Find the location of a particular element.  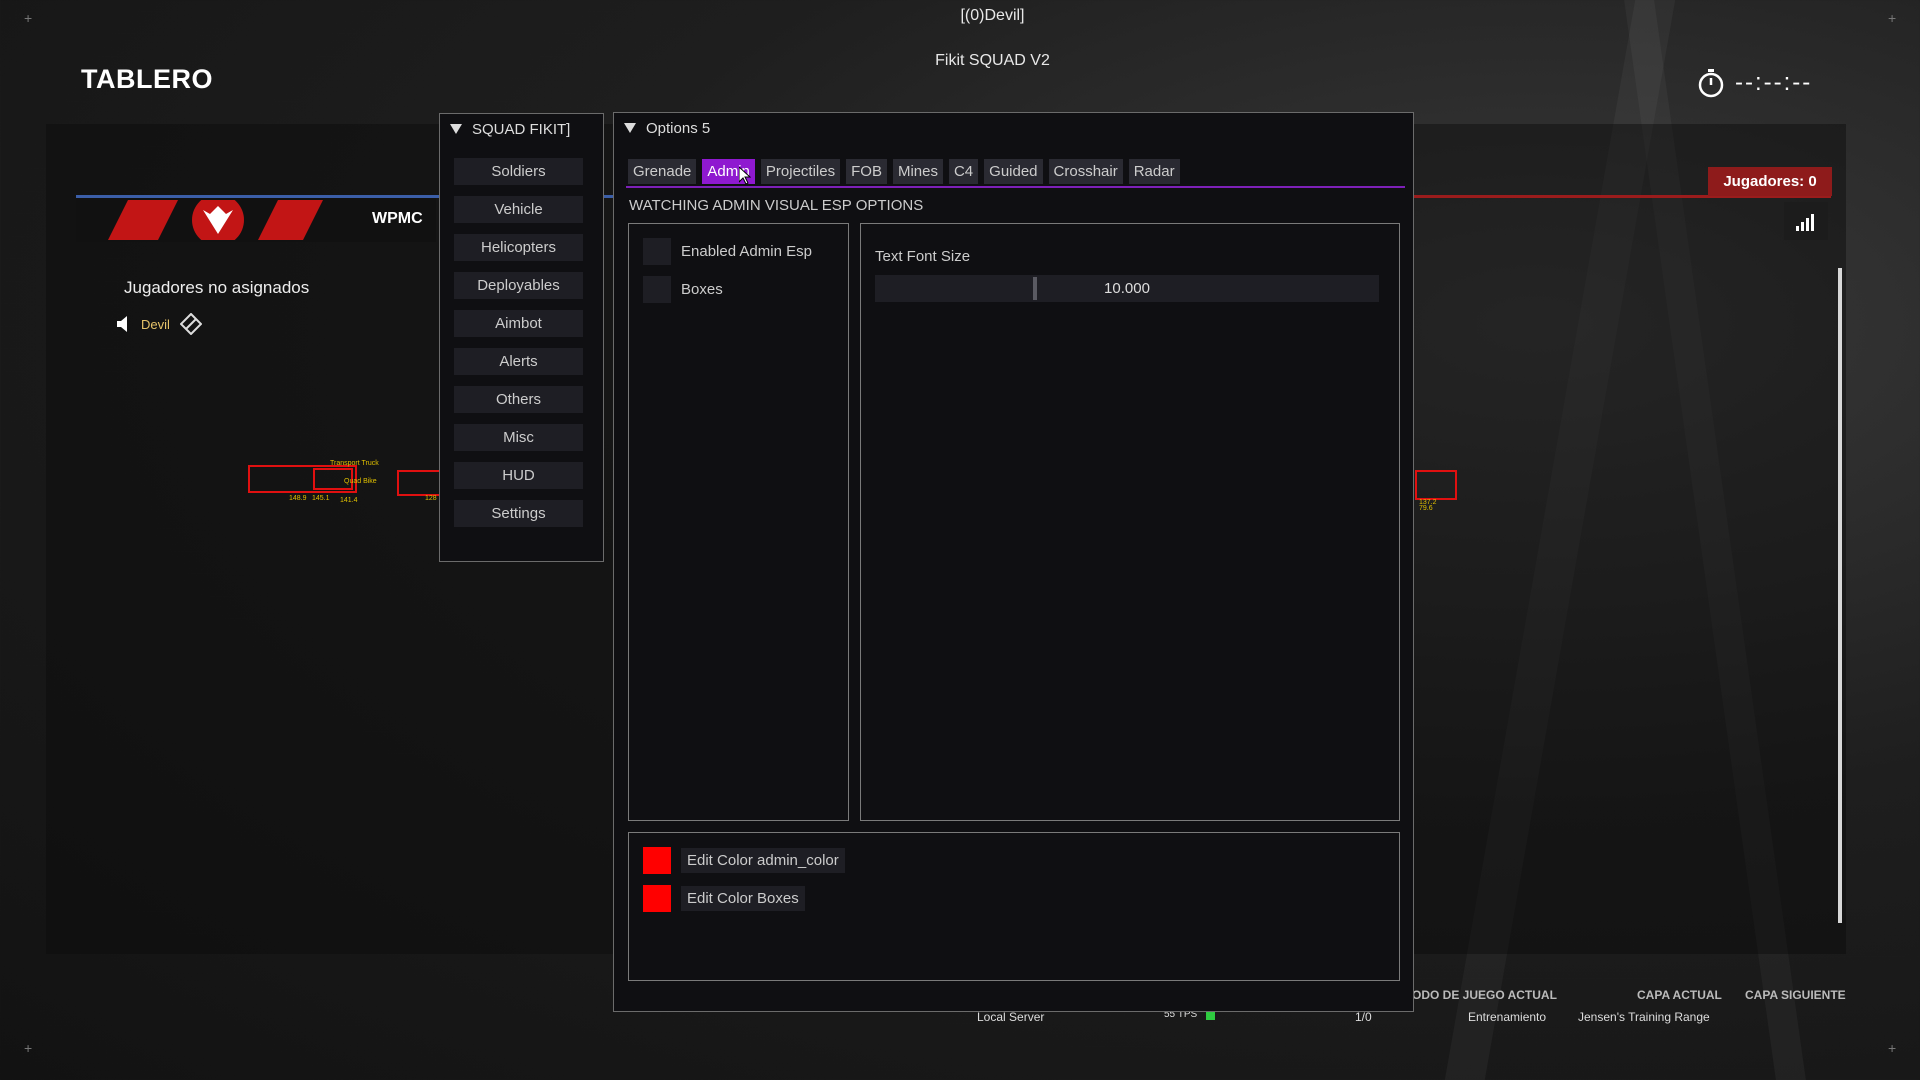

boxes-toggle: Boxes is located at coordinates (683, 289).